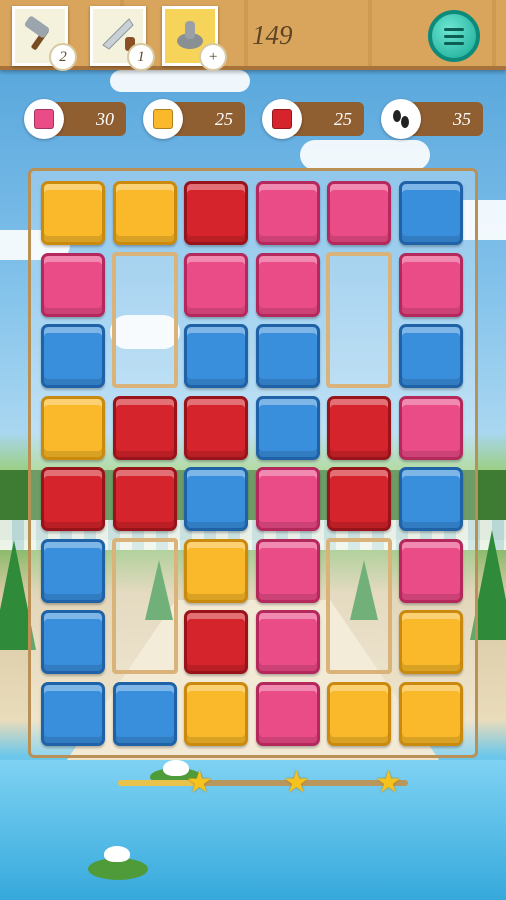 This screenshot has width=506, height=900. Describe the element at coordinates (224, 118) in the screenshot. I see `goal-yellow-count: 25` at that location.